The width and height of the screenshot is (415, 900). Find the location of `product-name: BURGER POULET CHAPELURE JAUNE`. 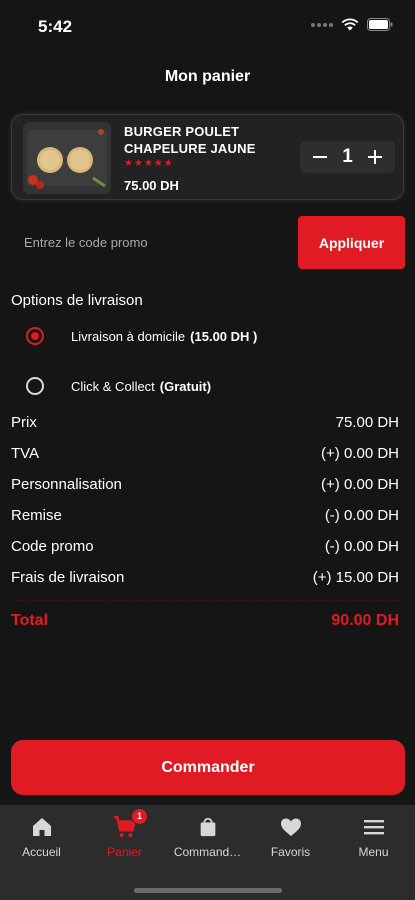

product-name: BURGER POULET CHAPELURE JAUNE is located at coordinates (190, 140).